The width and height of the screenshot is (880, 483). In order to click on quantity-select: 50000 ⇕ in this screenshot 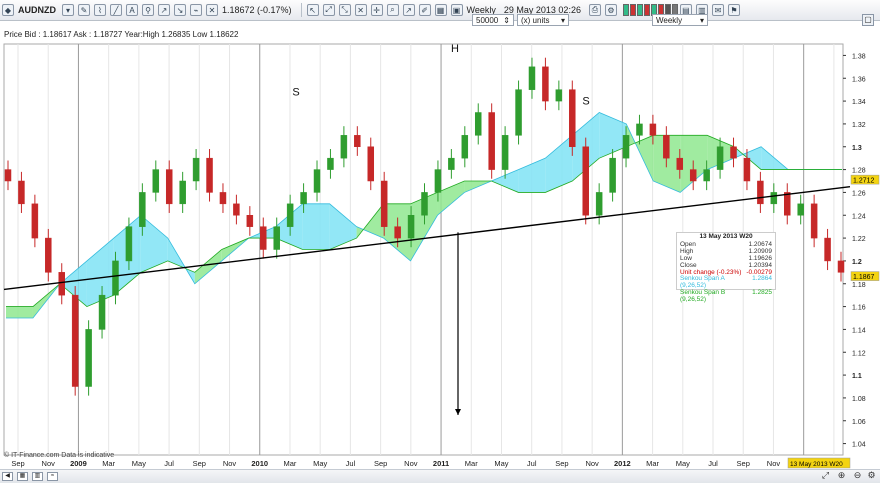, I will do `click(493, 20)`.